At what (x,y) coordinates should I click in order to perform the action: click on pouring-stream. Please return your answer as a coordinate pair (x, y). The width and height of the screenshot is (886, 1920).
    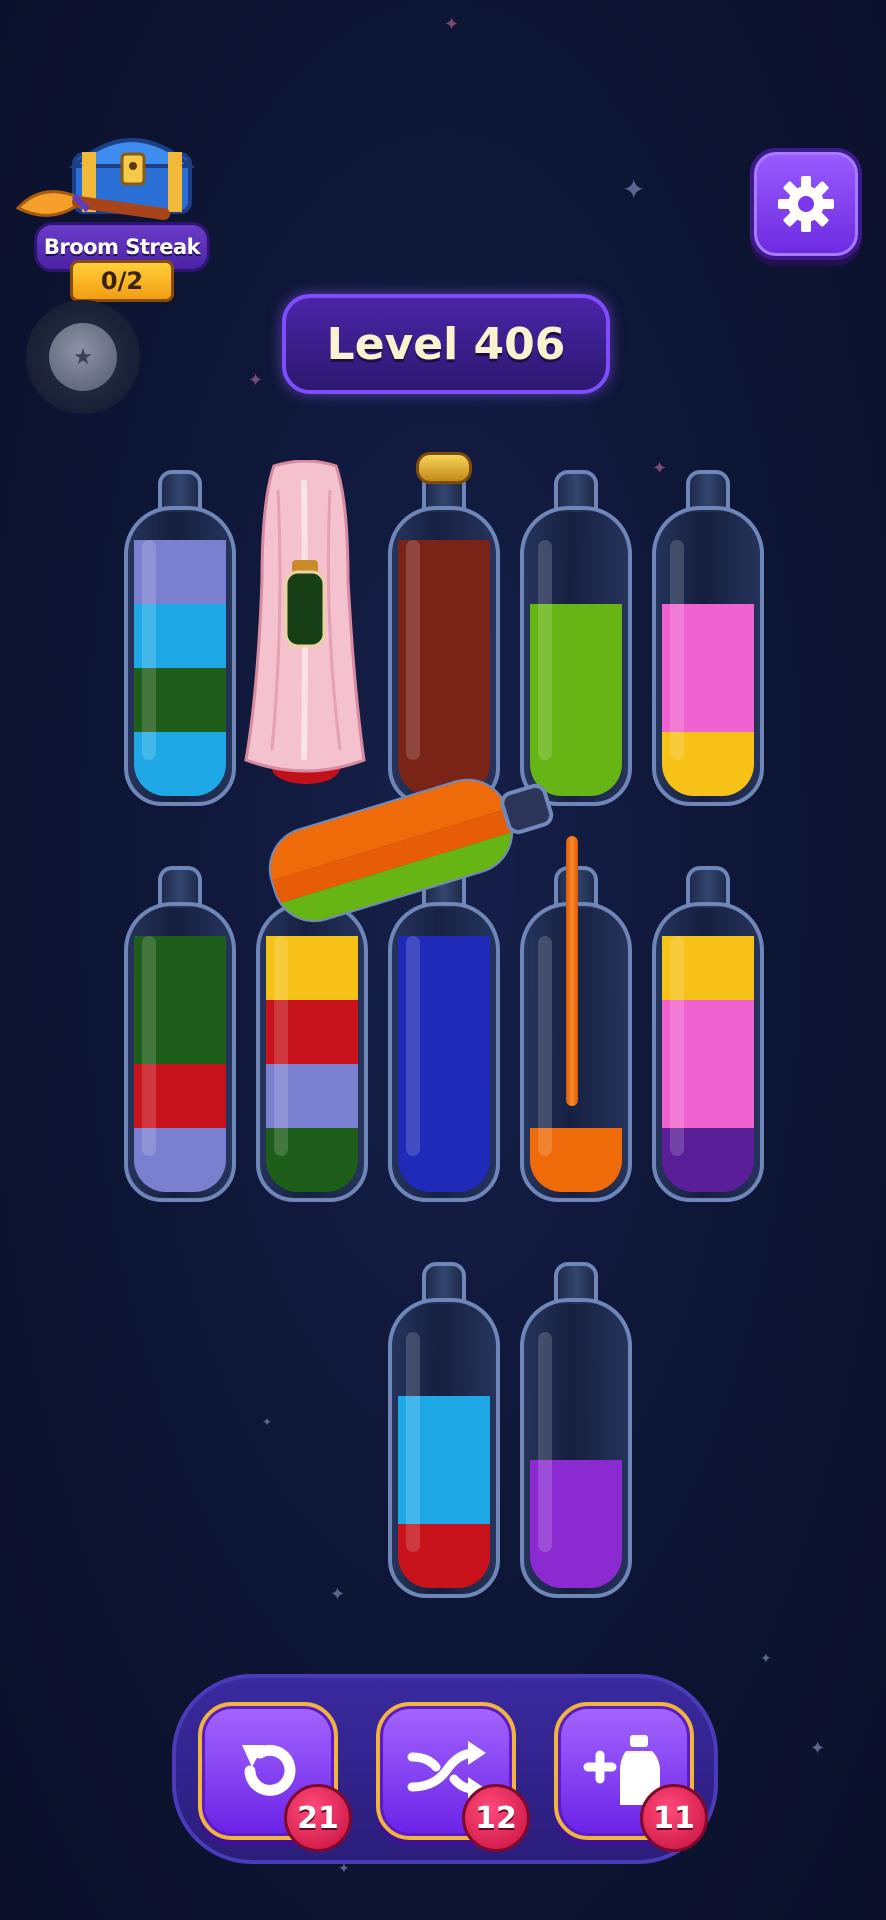
    Looking at the image, I should click on (572, 971).